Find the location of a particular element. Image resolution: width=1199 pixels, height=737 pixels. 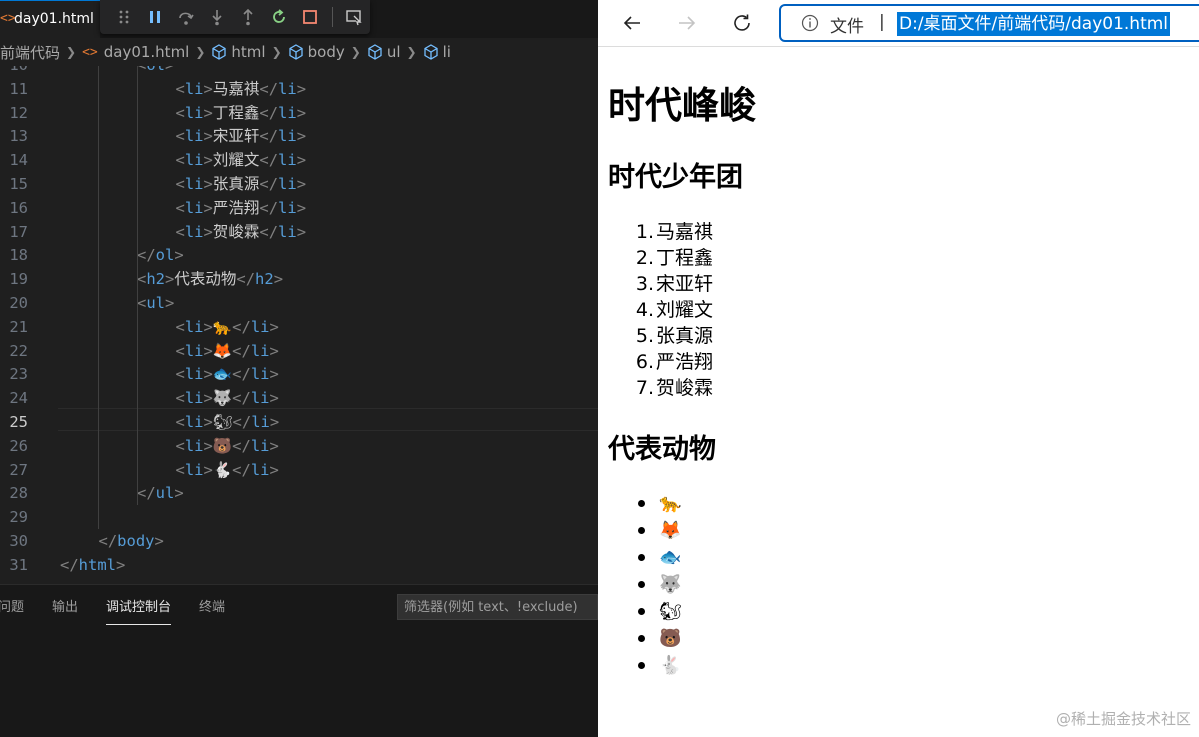

line-number: 24 is located at coordinates (18, 398).